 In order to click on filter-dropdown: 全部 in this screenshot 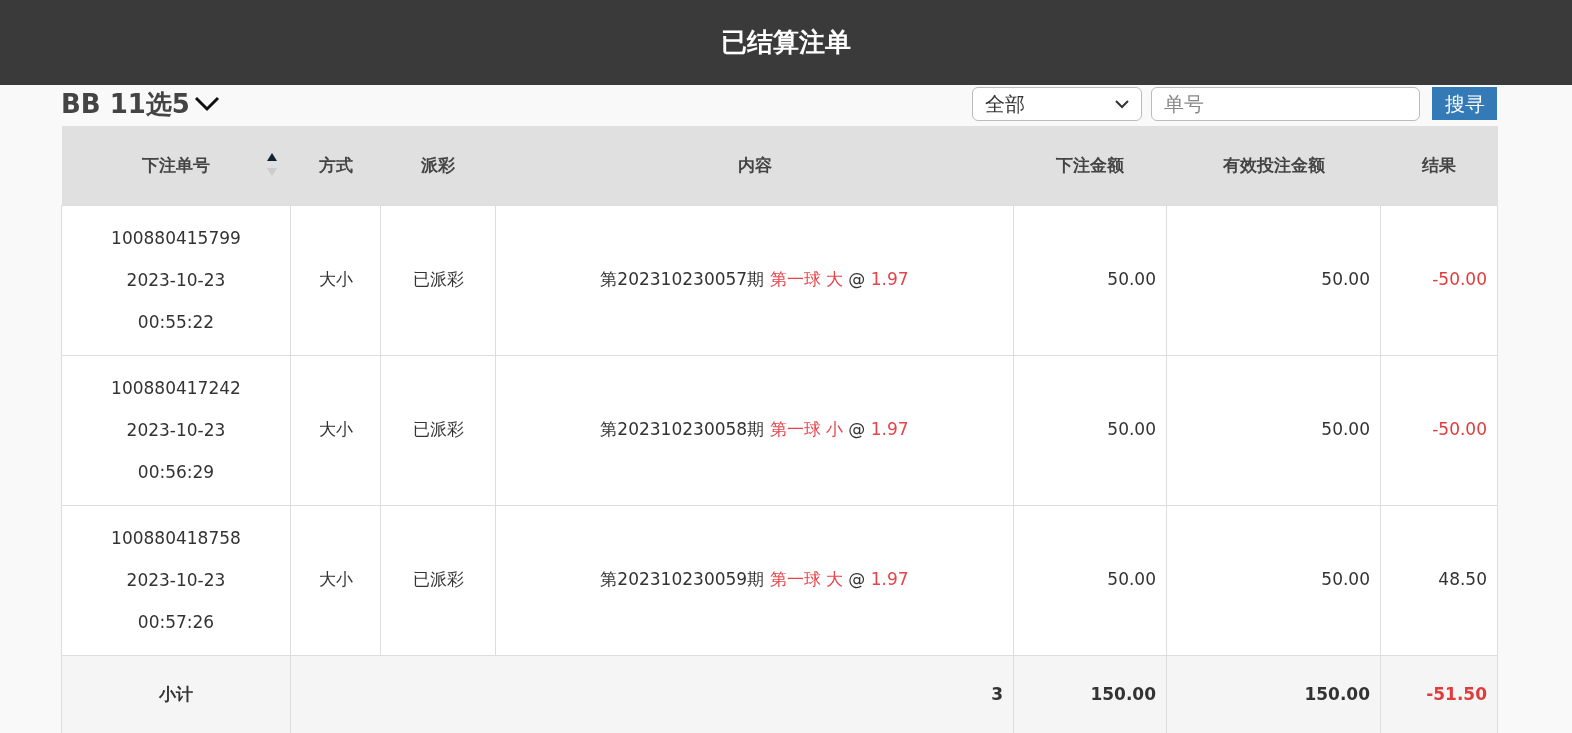, I will do `click(1057, 104)`.